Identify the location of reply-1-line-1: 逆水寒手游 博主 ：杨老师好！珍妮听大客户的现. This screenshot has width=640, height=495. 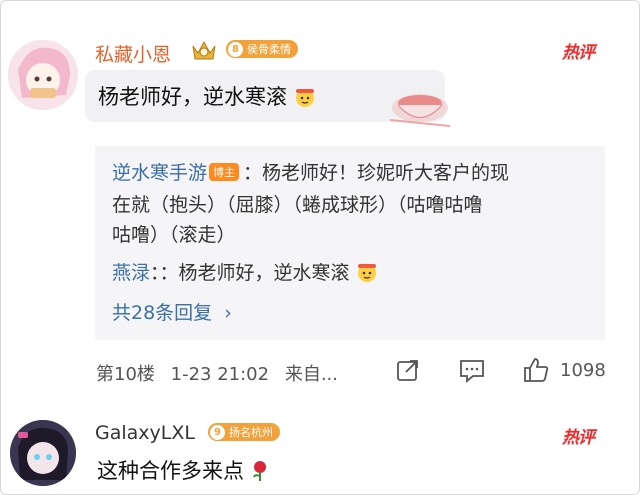
(311, 173).